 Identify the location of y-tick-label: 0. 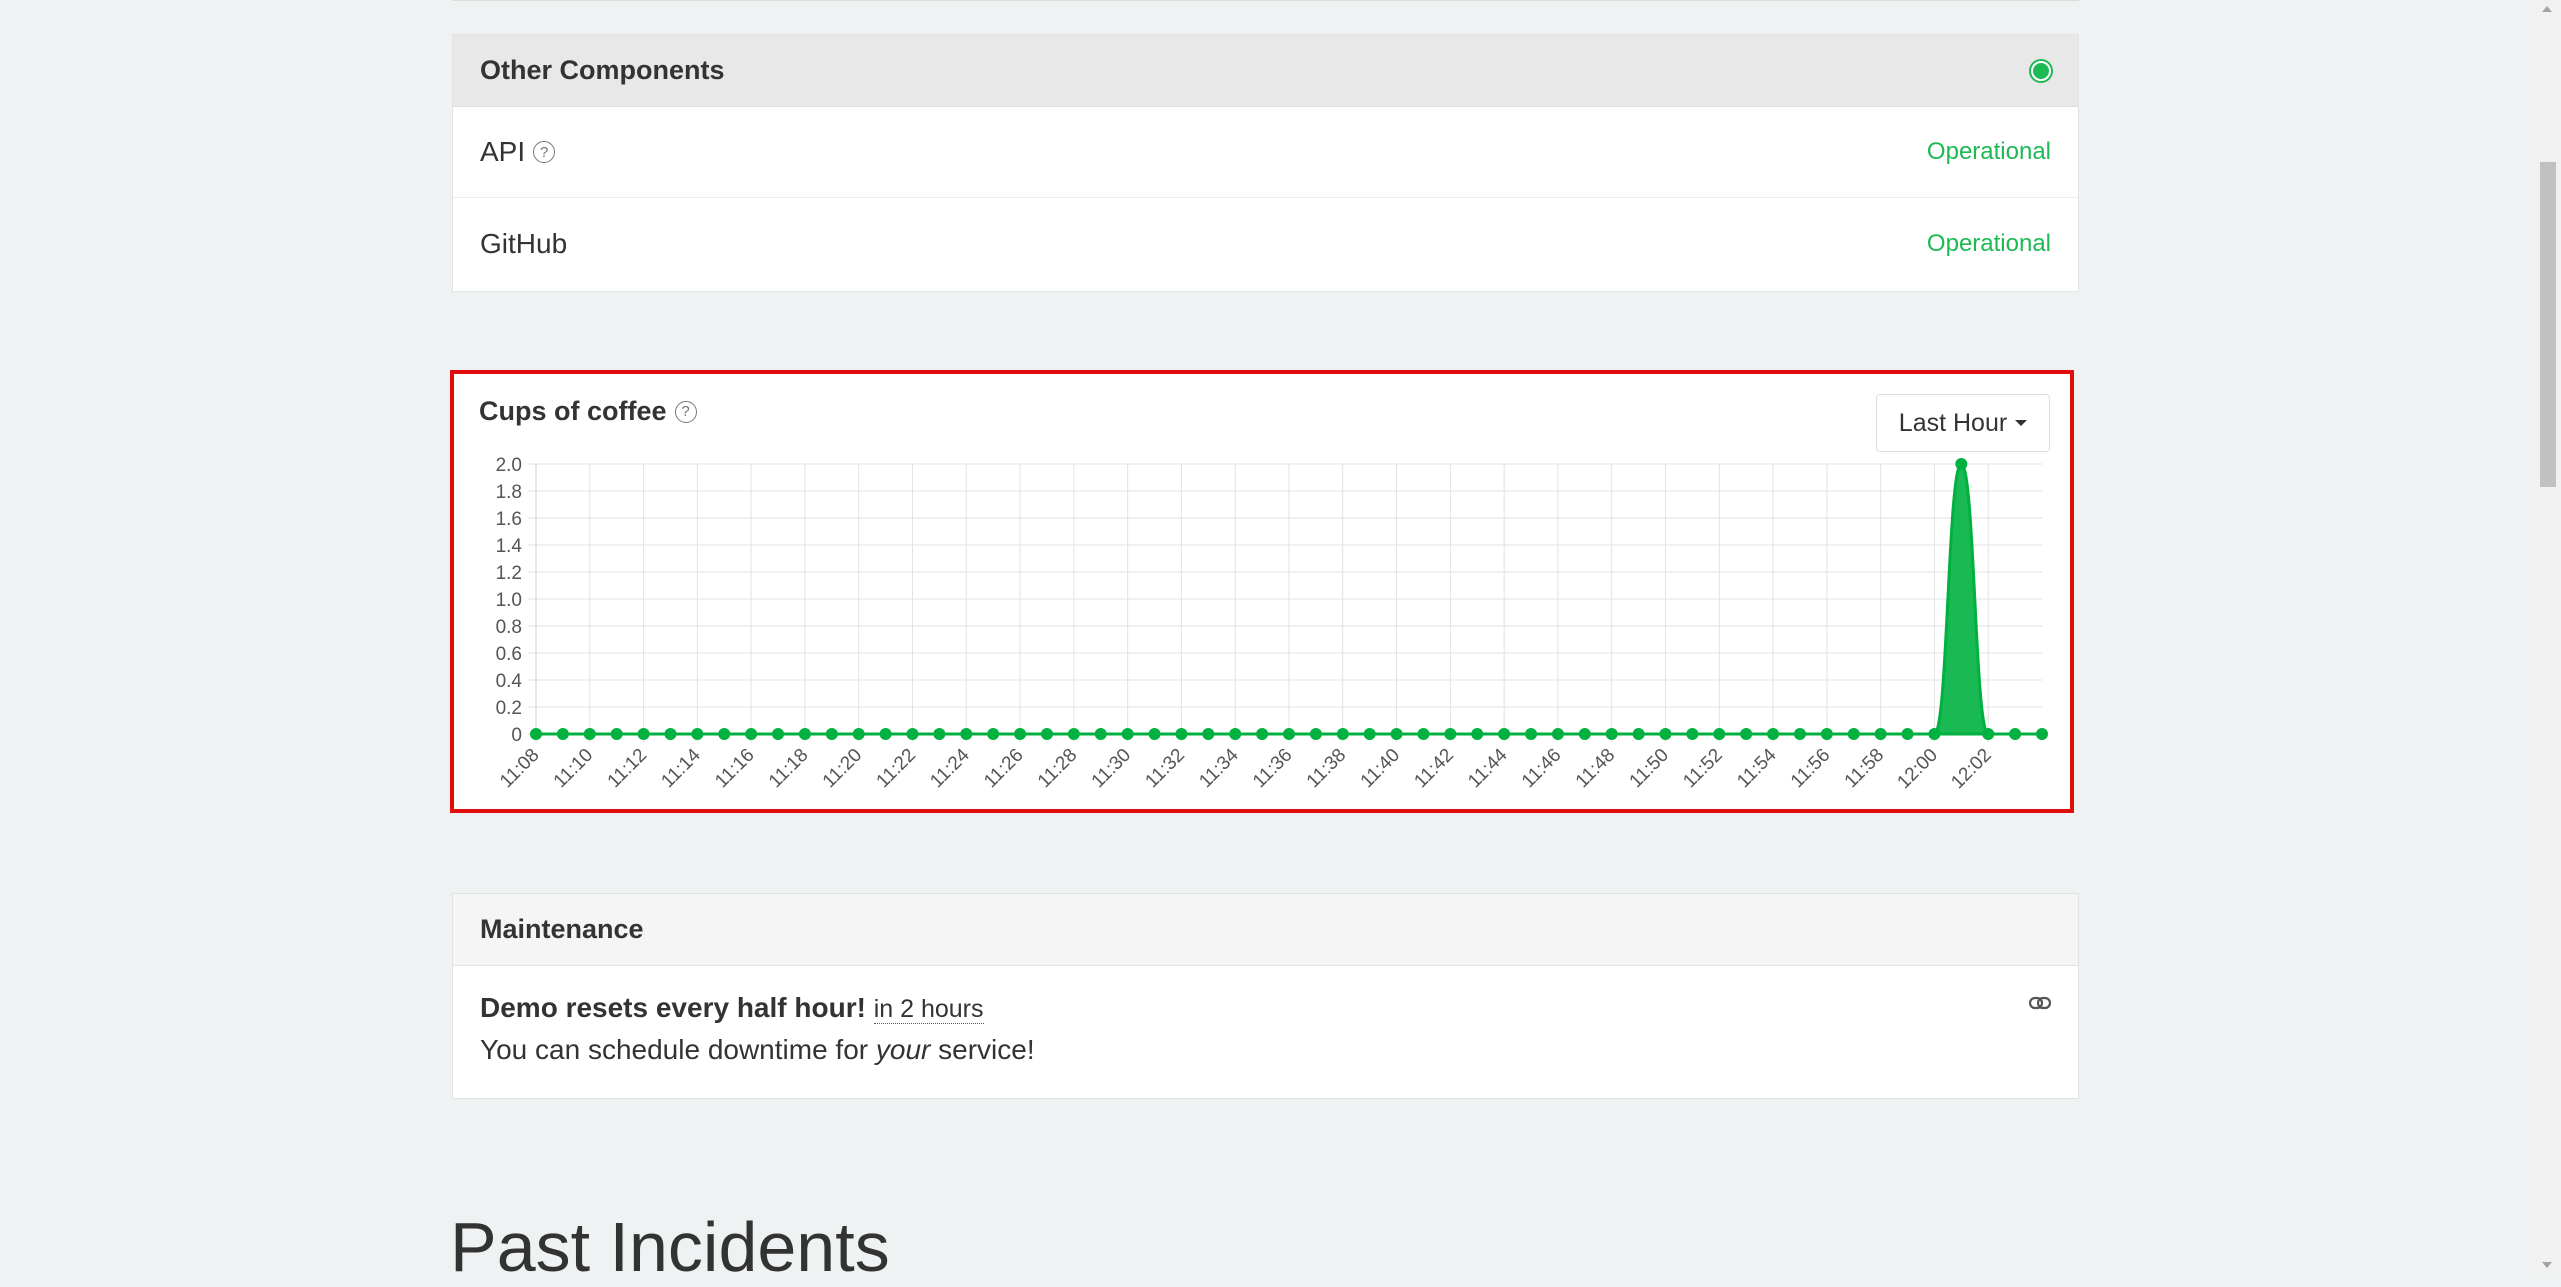
(516, 735).